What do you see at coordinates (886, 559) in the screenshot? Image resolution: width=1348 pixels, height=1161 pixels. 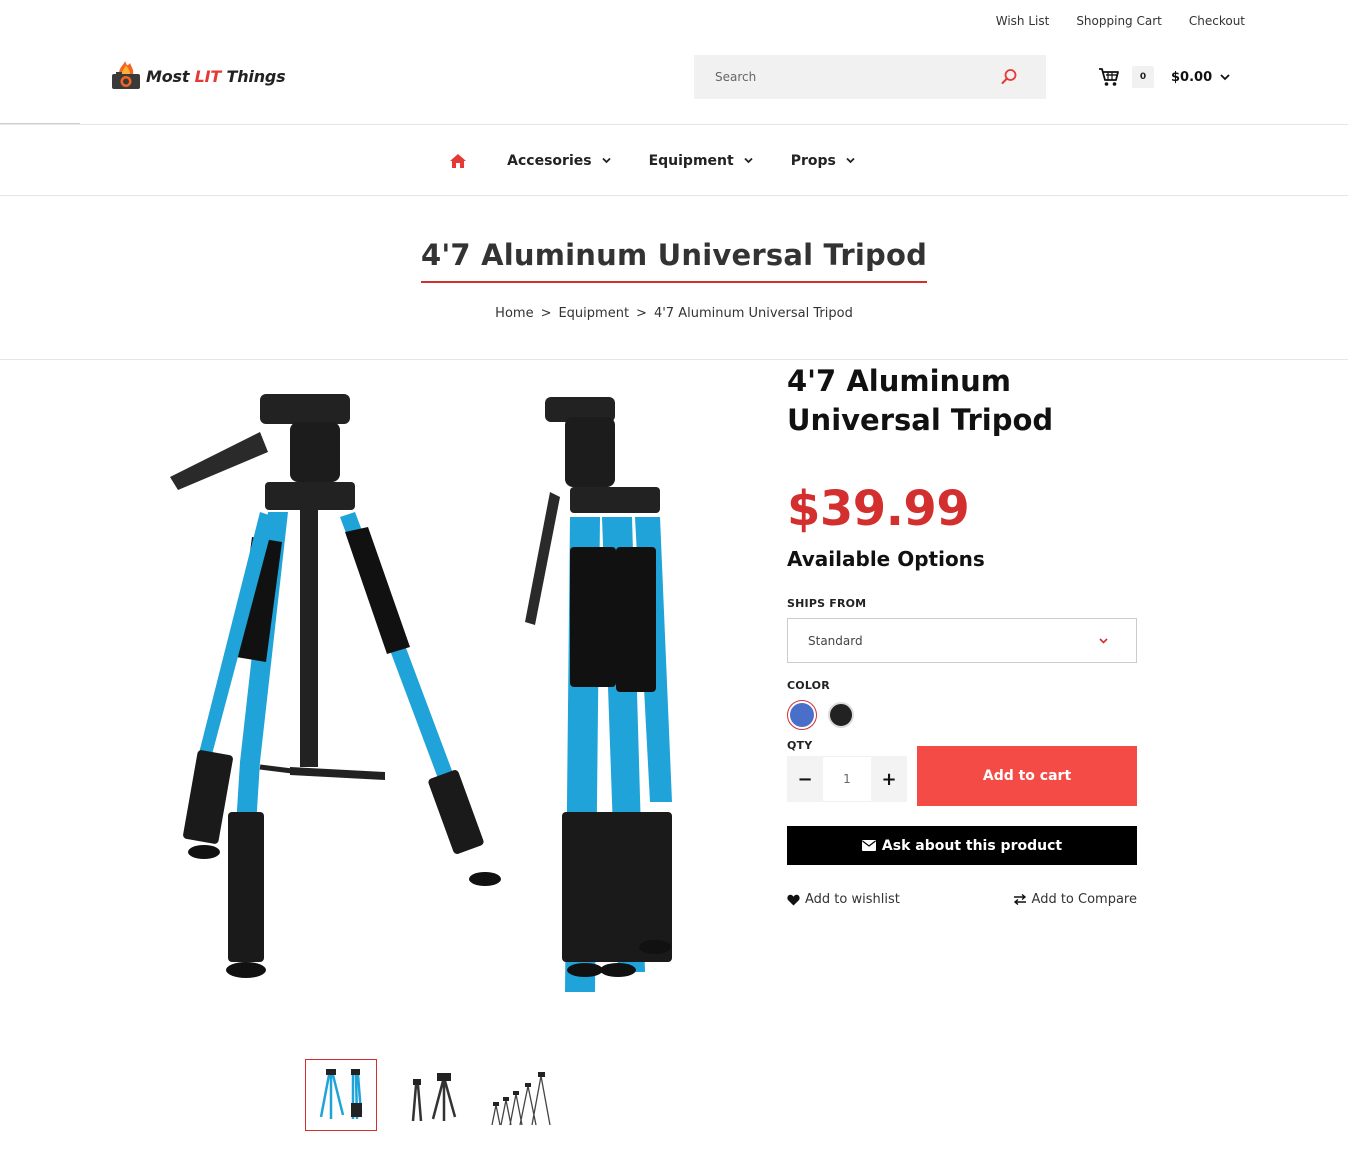 I see `options-heading: Available Options` at bounding box center [886, 559].